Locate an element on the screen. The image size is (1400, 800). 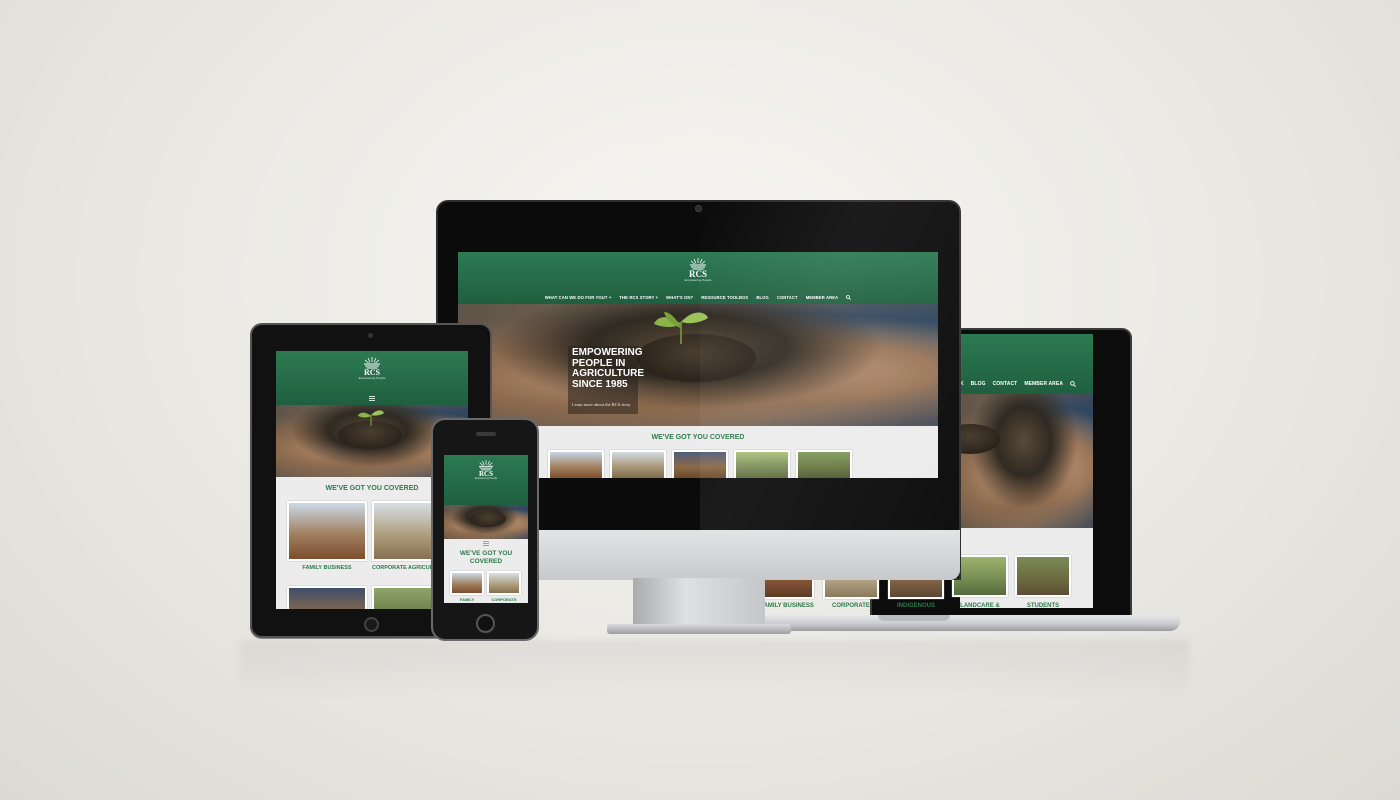
hero-headline-line: AGRICULTURE is located at coordinates (608, 373).